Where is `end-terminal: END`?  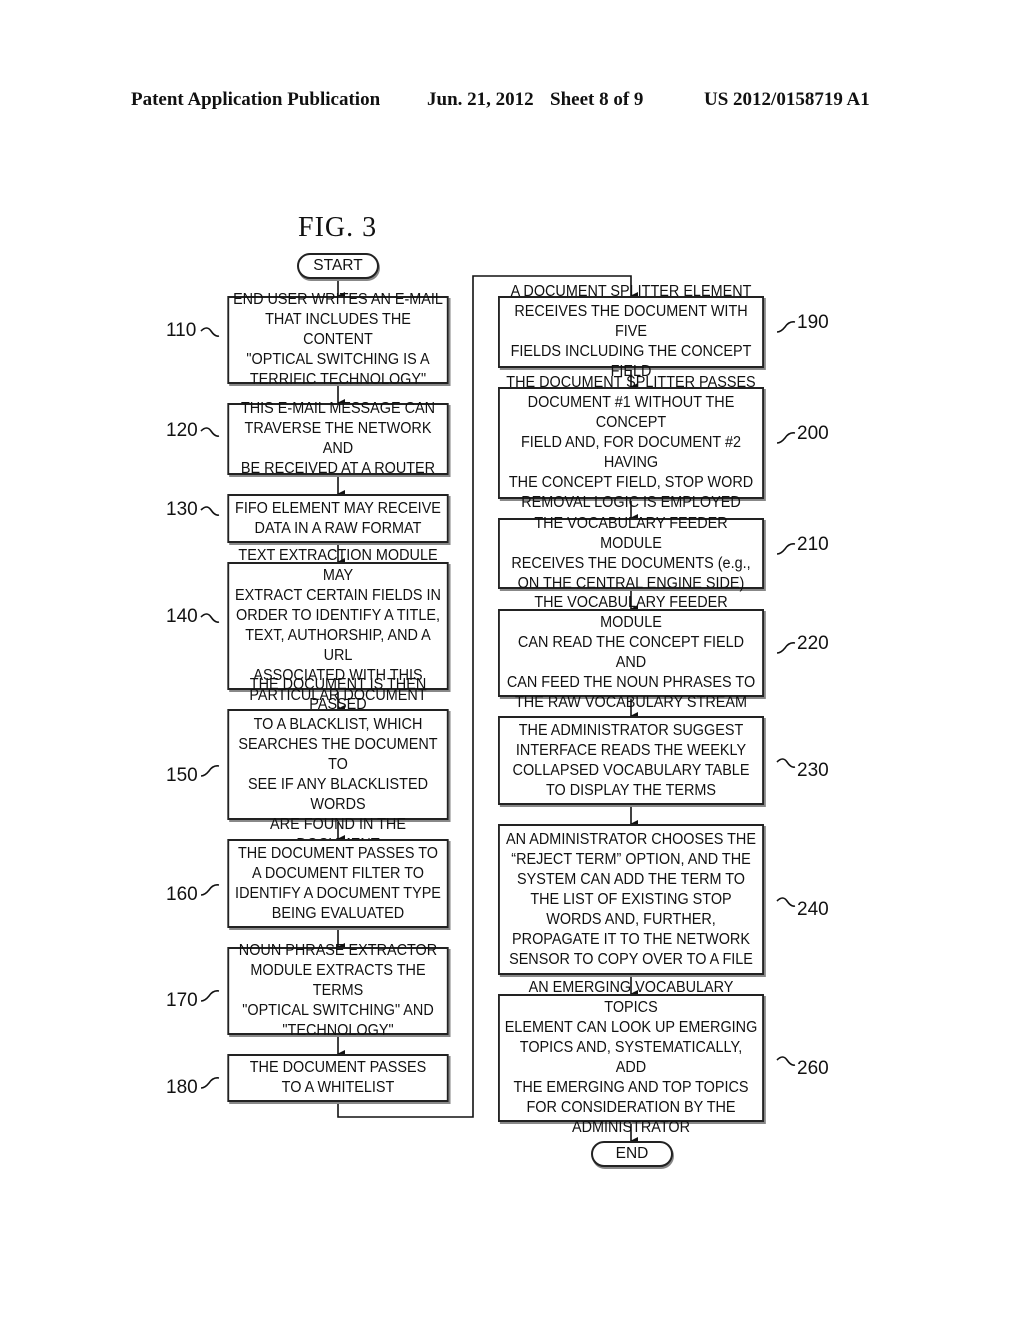 end-terminal: END is located at coordinates (632, 1154).